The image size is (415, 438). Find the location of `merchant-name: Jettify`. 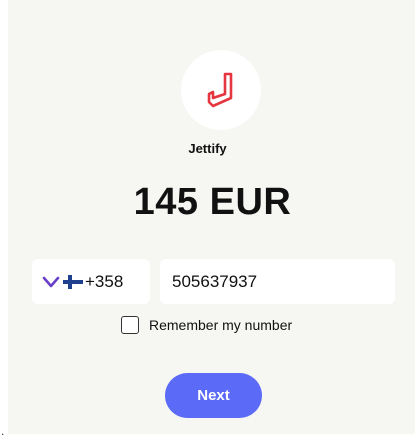

merchant-name: Jettify is located at coordinates (207, 148).